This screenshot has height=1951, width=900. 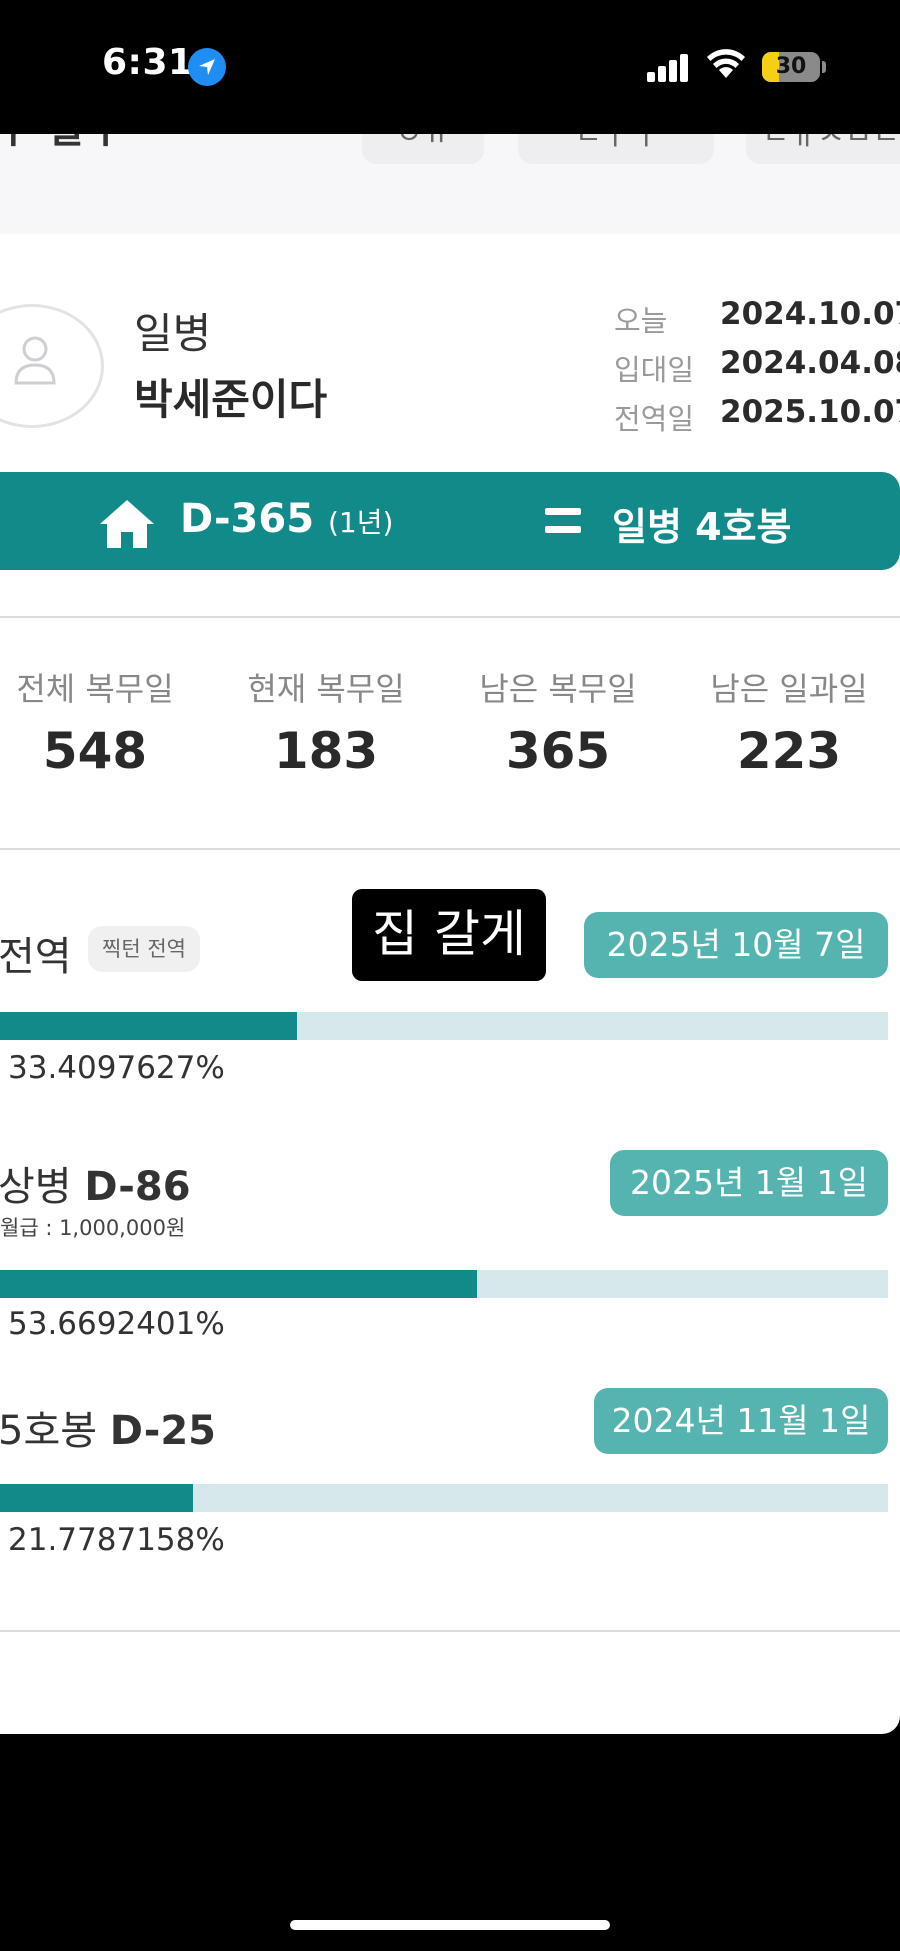 I want to click on home-icon, so click(x=127, y=524).